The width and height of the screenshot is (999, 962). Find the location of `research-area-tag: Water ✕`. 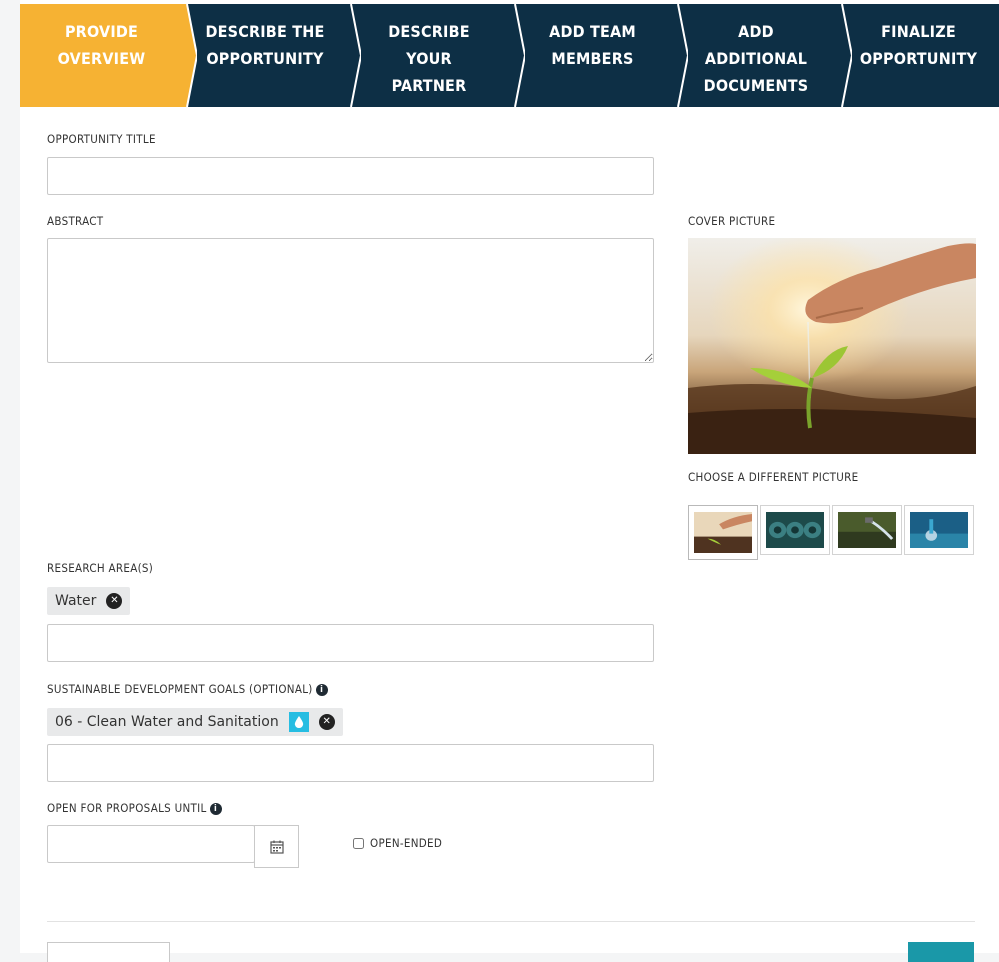

research-area-tag: Water ✕ is located at coordinates (89, 601).